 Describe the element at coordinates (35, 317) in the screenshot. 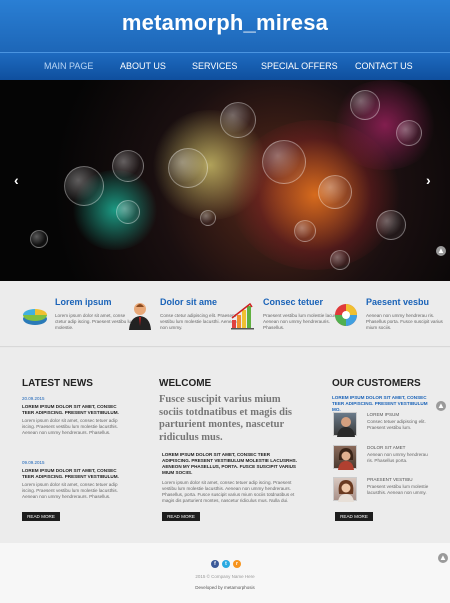

I see `pie-chart-icon` at that location.